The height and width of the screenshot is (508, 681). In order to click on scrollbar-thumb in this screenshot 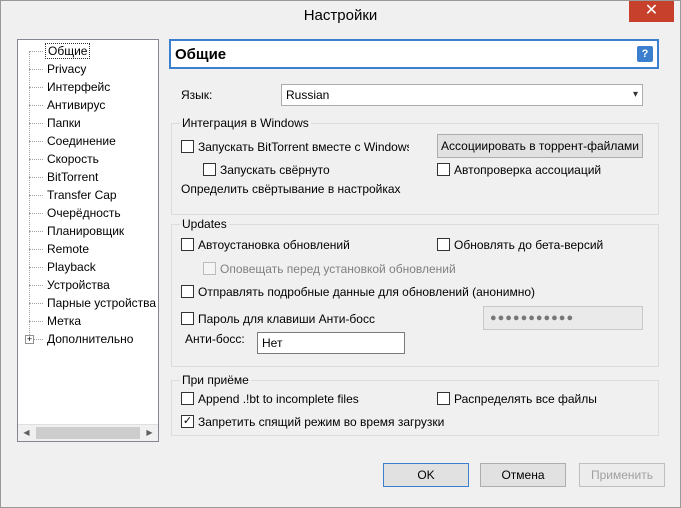, I will do `click(88, 433)`.